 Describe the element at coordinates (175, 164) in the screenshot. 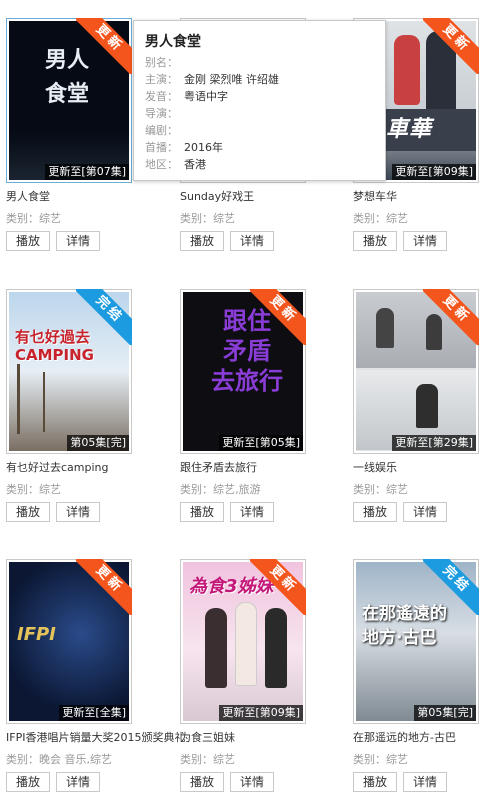

I see `popup-region-row: 地区： 香港` at that location.